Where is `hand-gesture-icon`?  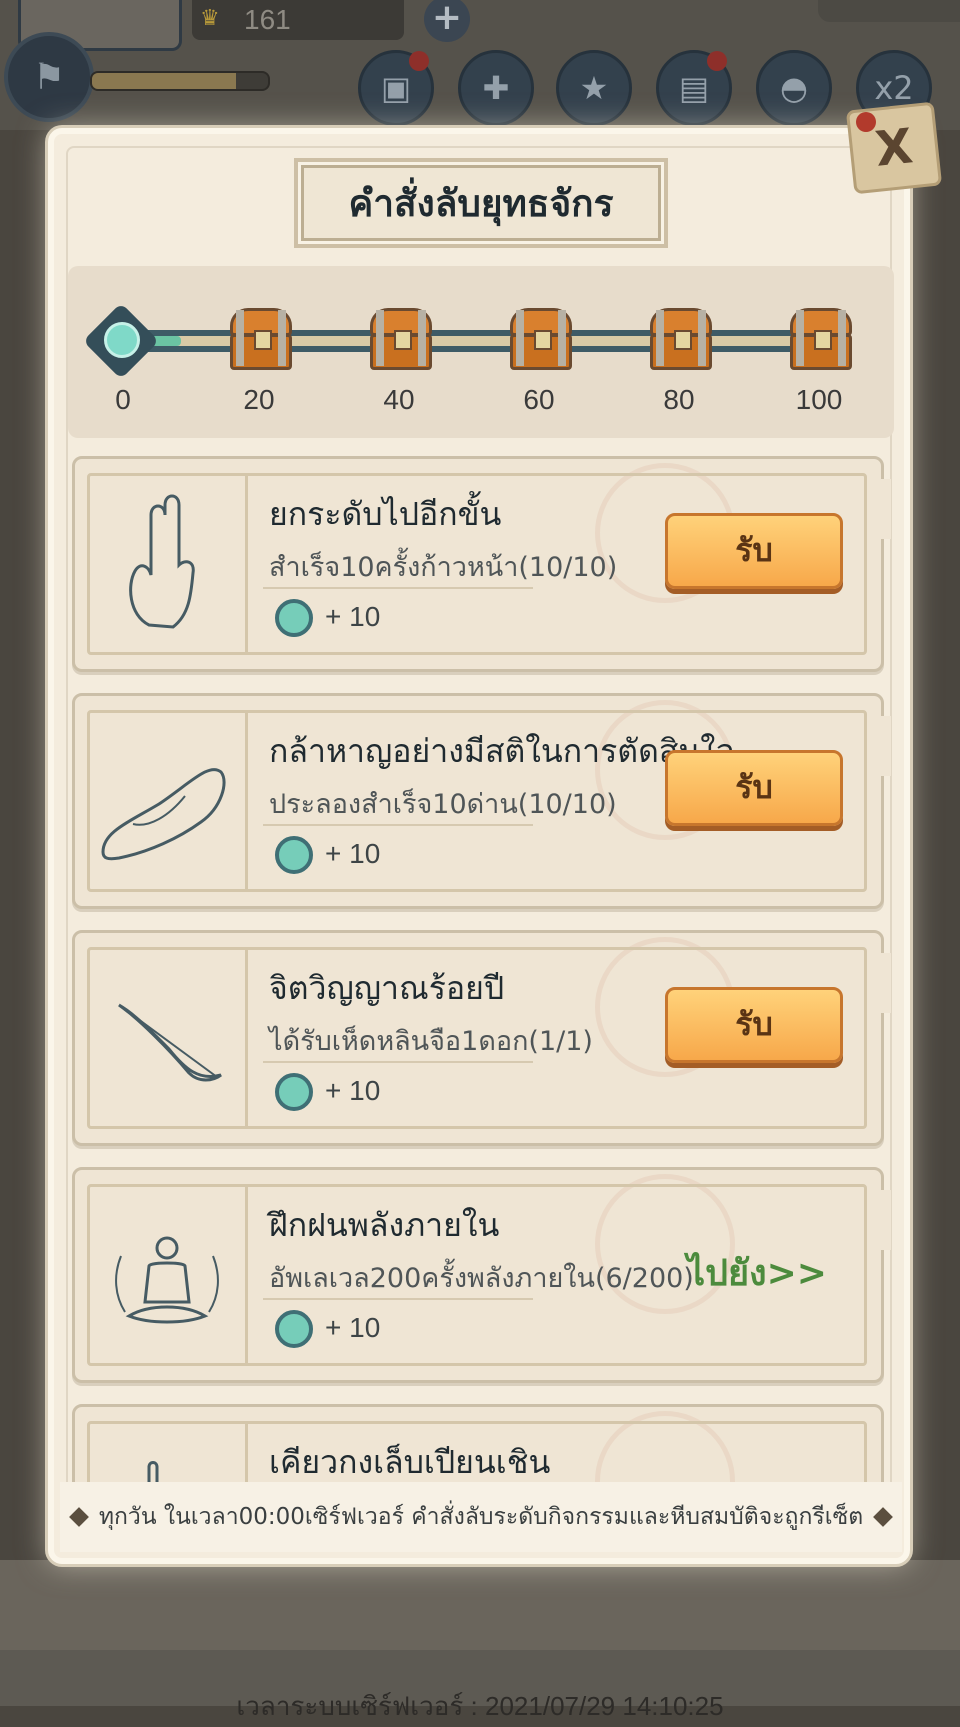 hand-gesture-icon is located at coordinates (162, 561).